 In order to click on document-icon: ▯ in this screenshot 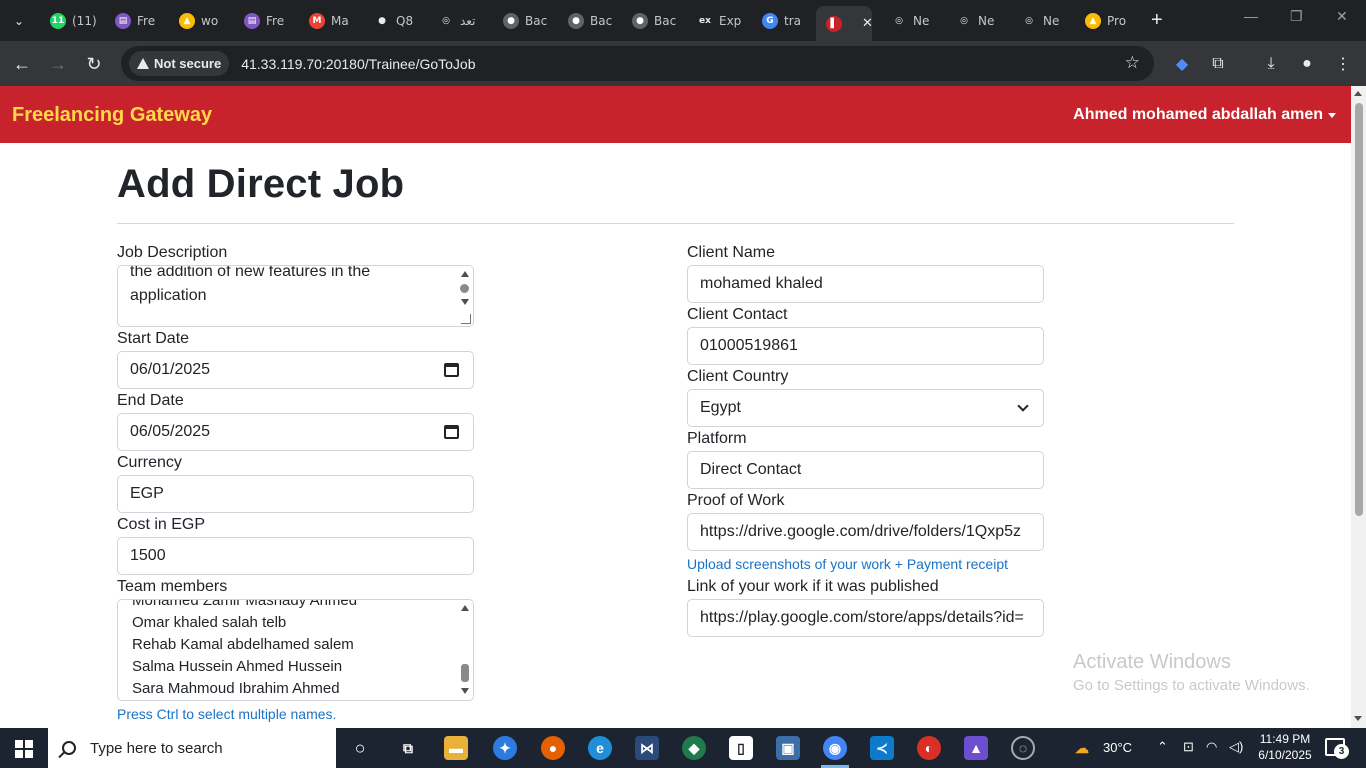, I will do `click(741, 748)`.